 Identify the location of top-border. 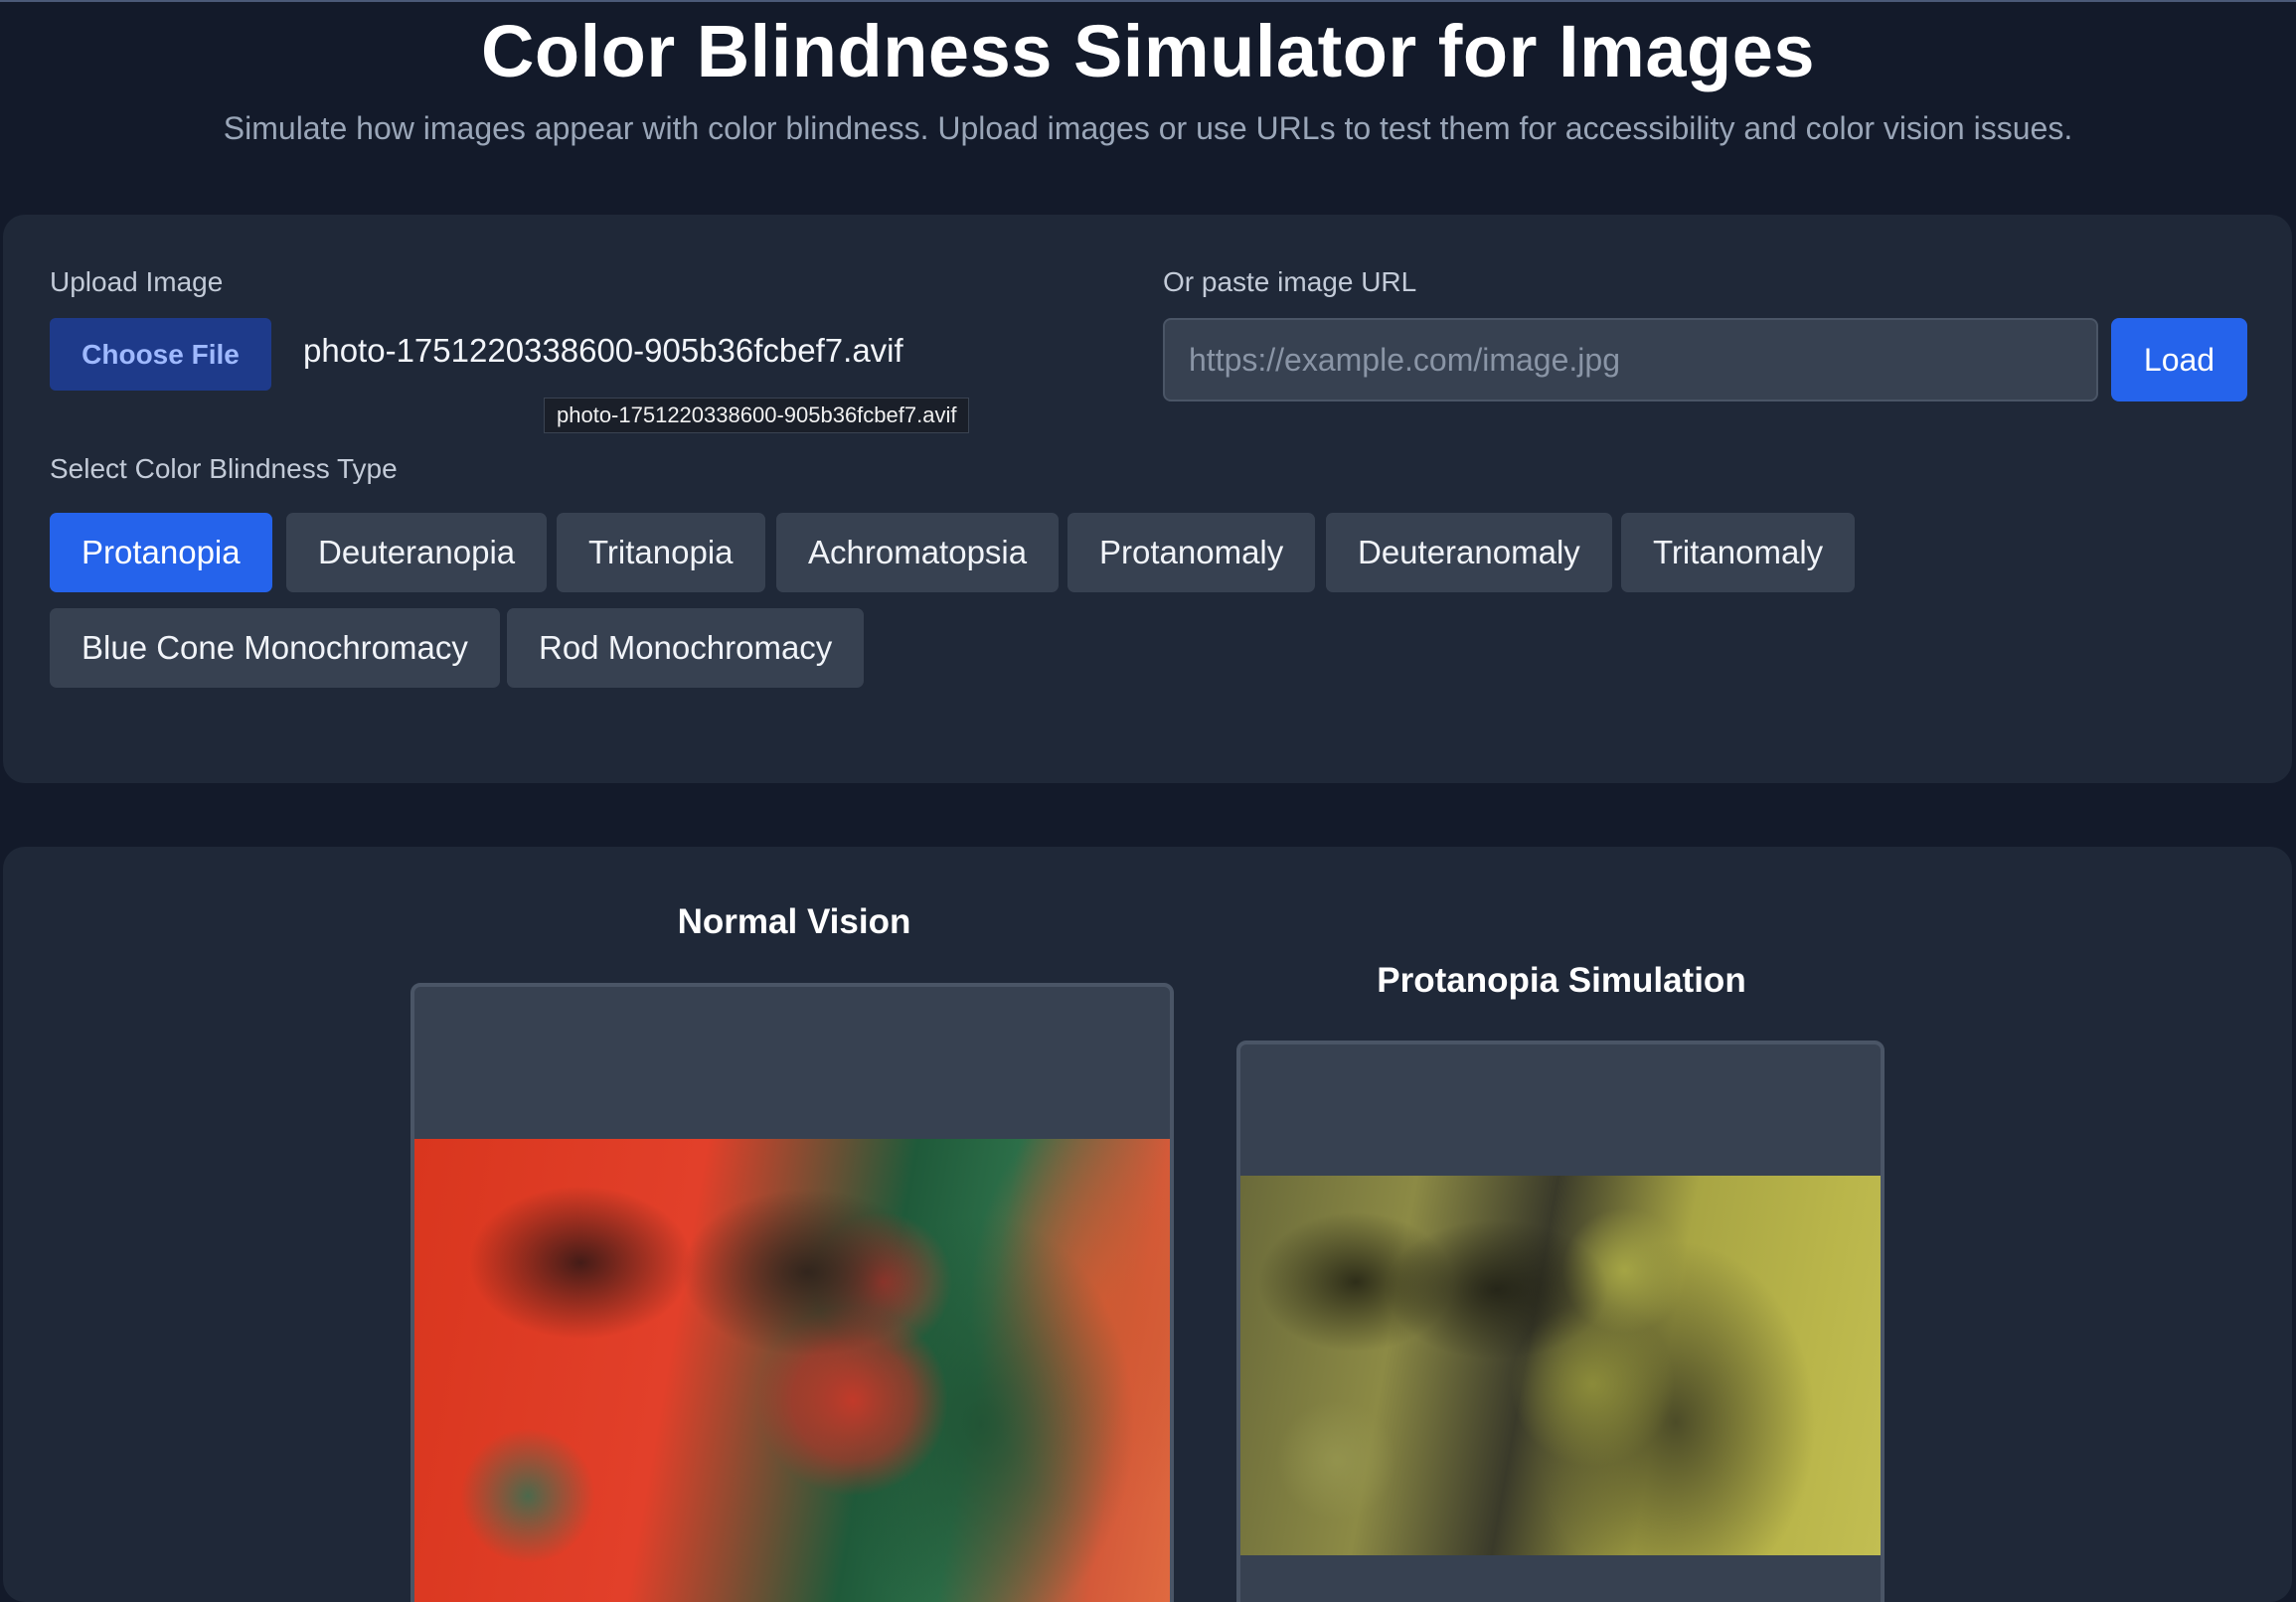
(1148, 1).